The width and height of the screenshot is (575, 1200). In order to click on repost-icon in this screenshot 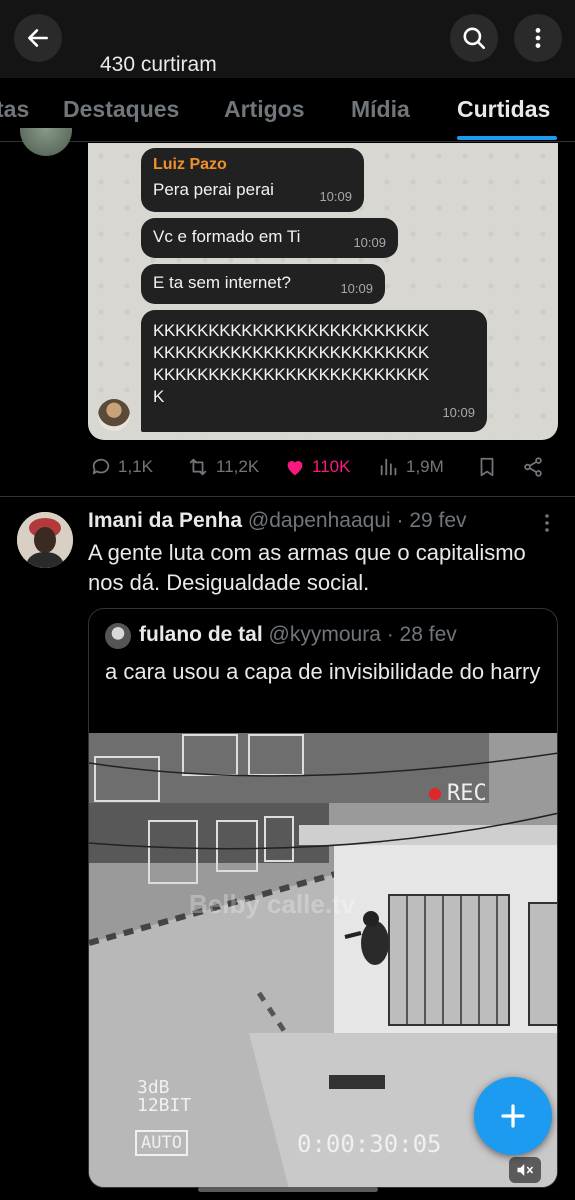, I will do `click(198, 467)`.